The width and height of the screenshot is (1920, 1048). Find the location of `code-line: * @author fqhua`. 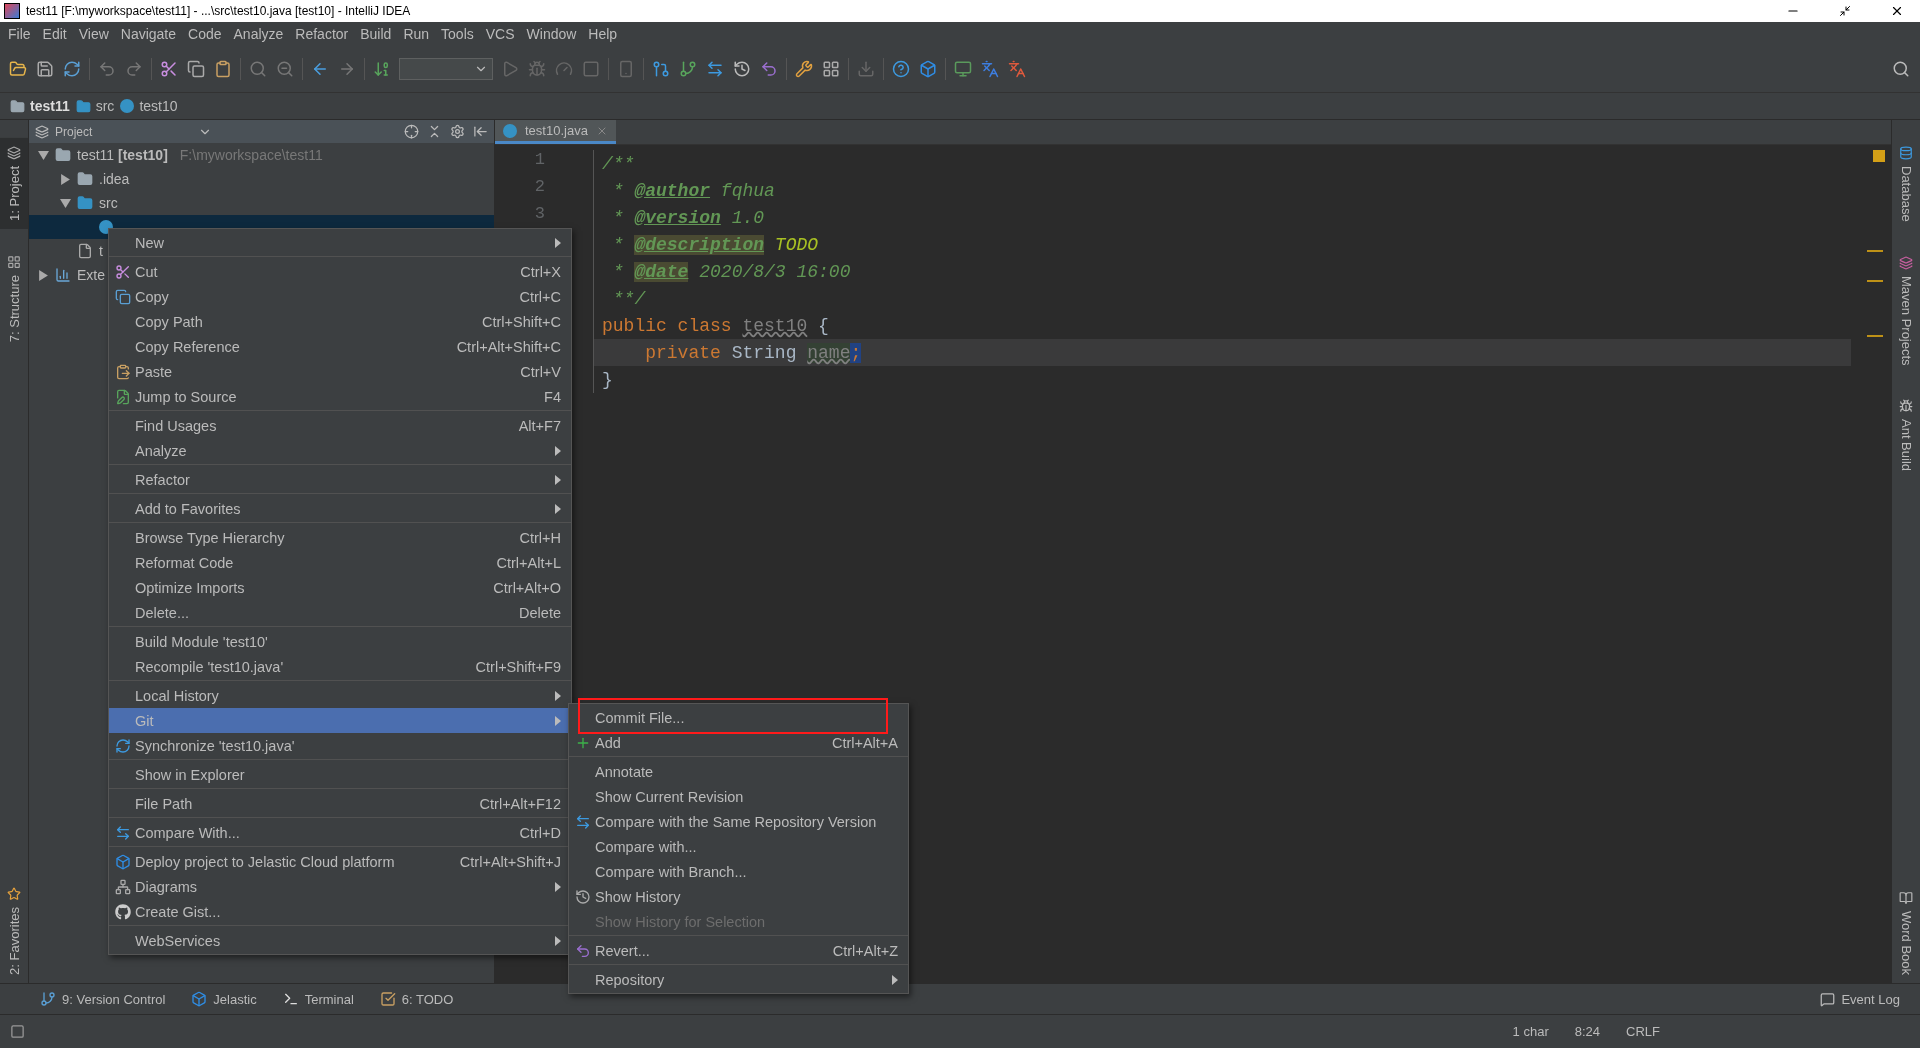

code-line: * @author fqhua is located at coordinates (693, 191).